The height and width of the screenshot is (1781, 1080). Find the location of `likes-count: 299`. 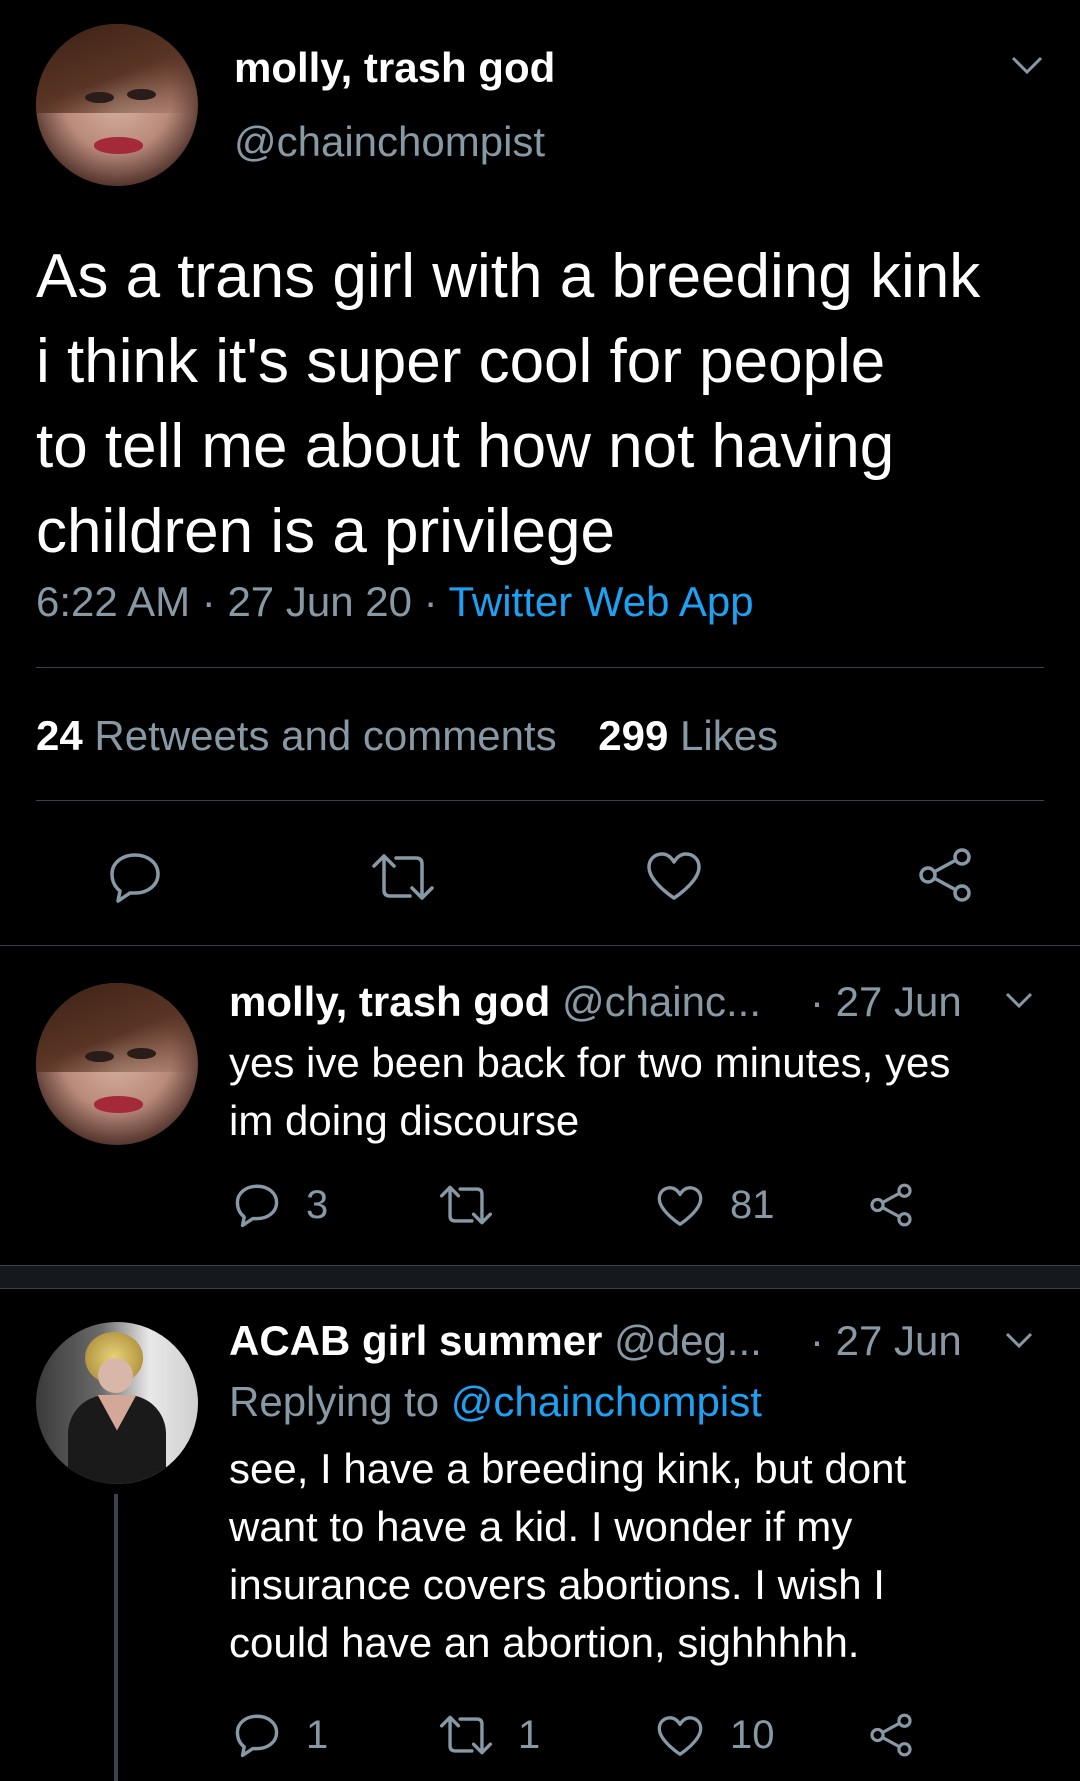

likes-count: 299 is located at coordinates (633, 735).